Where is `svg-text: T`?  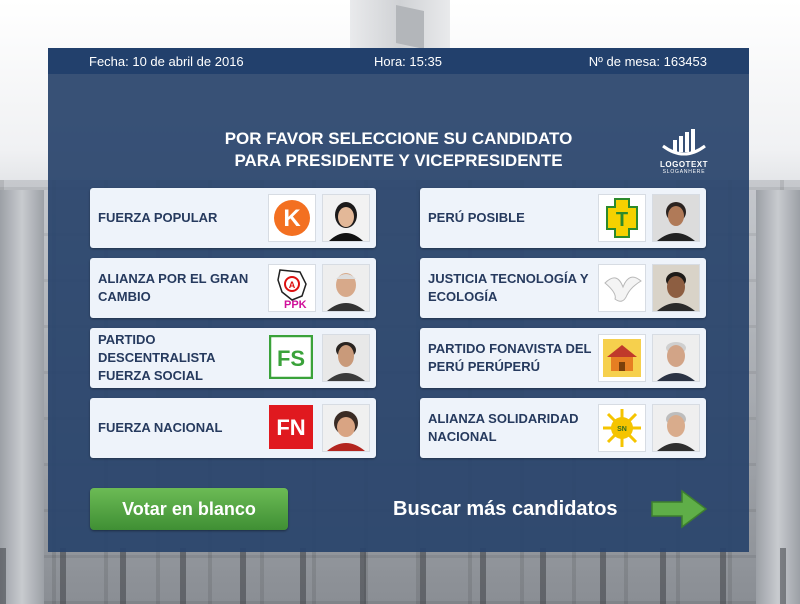 svg-text: T is located at coordinates (622, 220).